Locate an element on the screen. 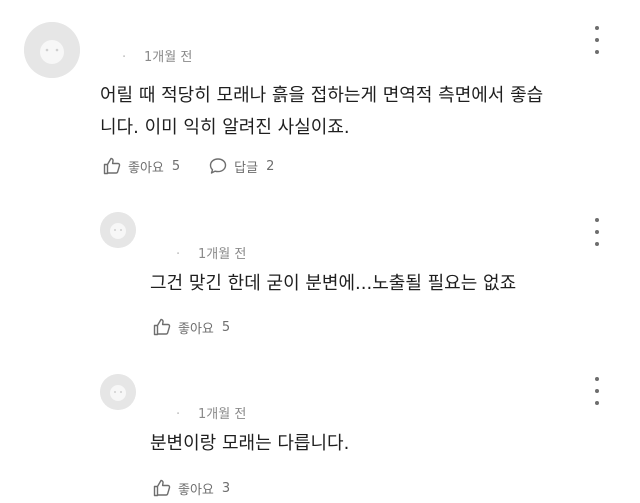  comment-text-line: 그건 맞긴 한데 굳이 분변에...노출될 필요는 없죠 is located at coordinates (333, 283).